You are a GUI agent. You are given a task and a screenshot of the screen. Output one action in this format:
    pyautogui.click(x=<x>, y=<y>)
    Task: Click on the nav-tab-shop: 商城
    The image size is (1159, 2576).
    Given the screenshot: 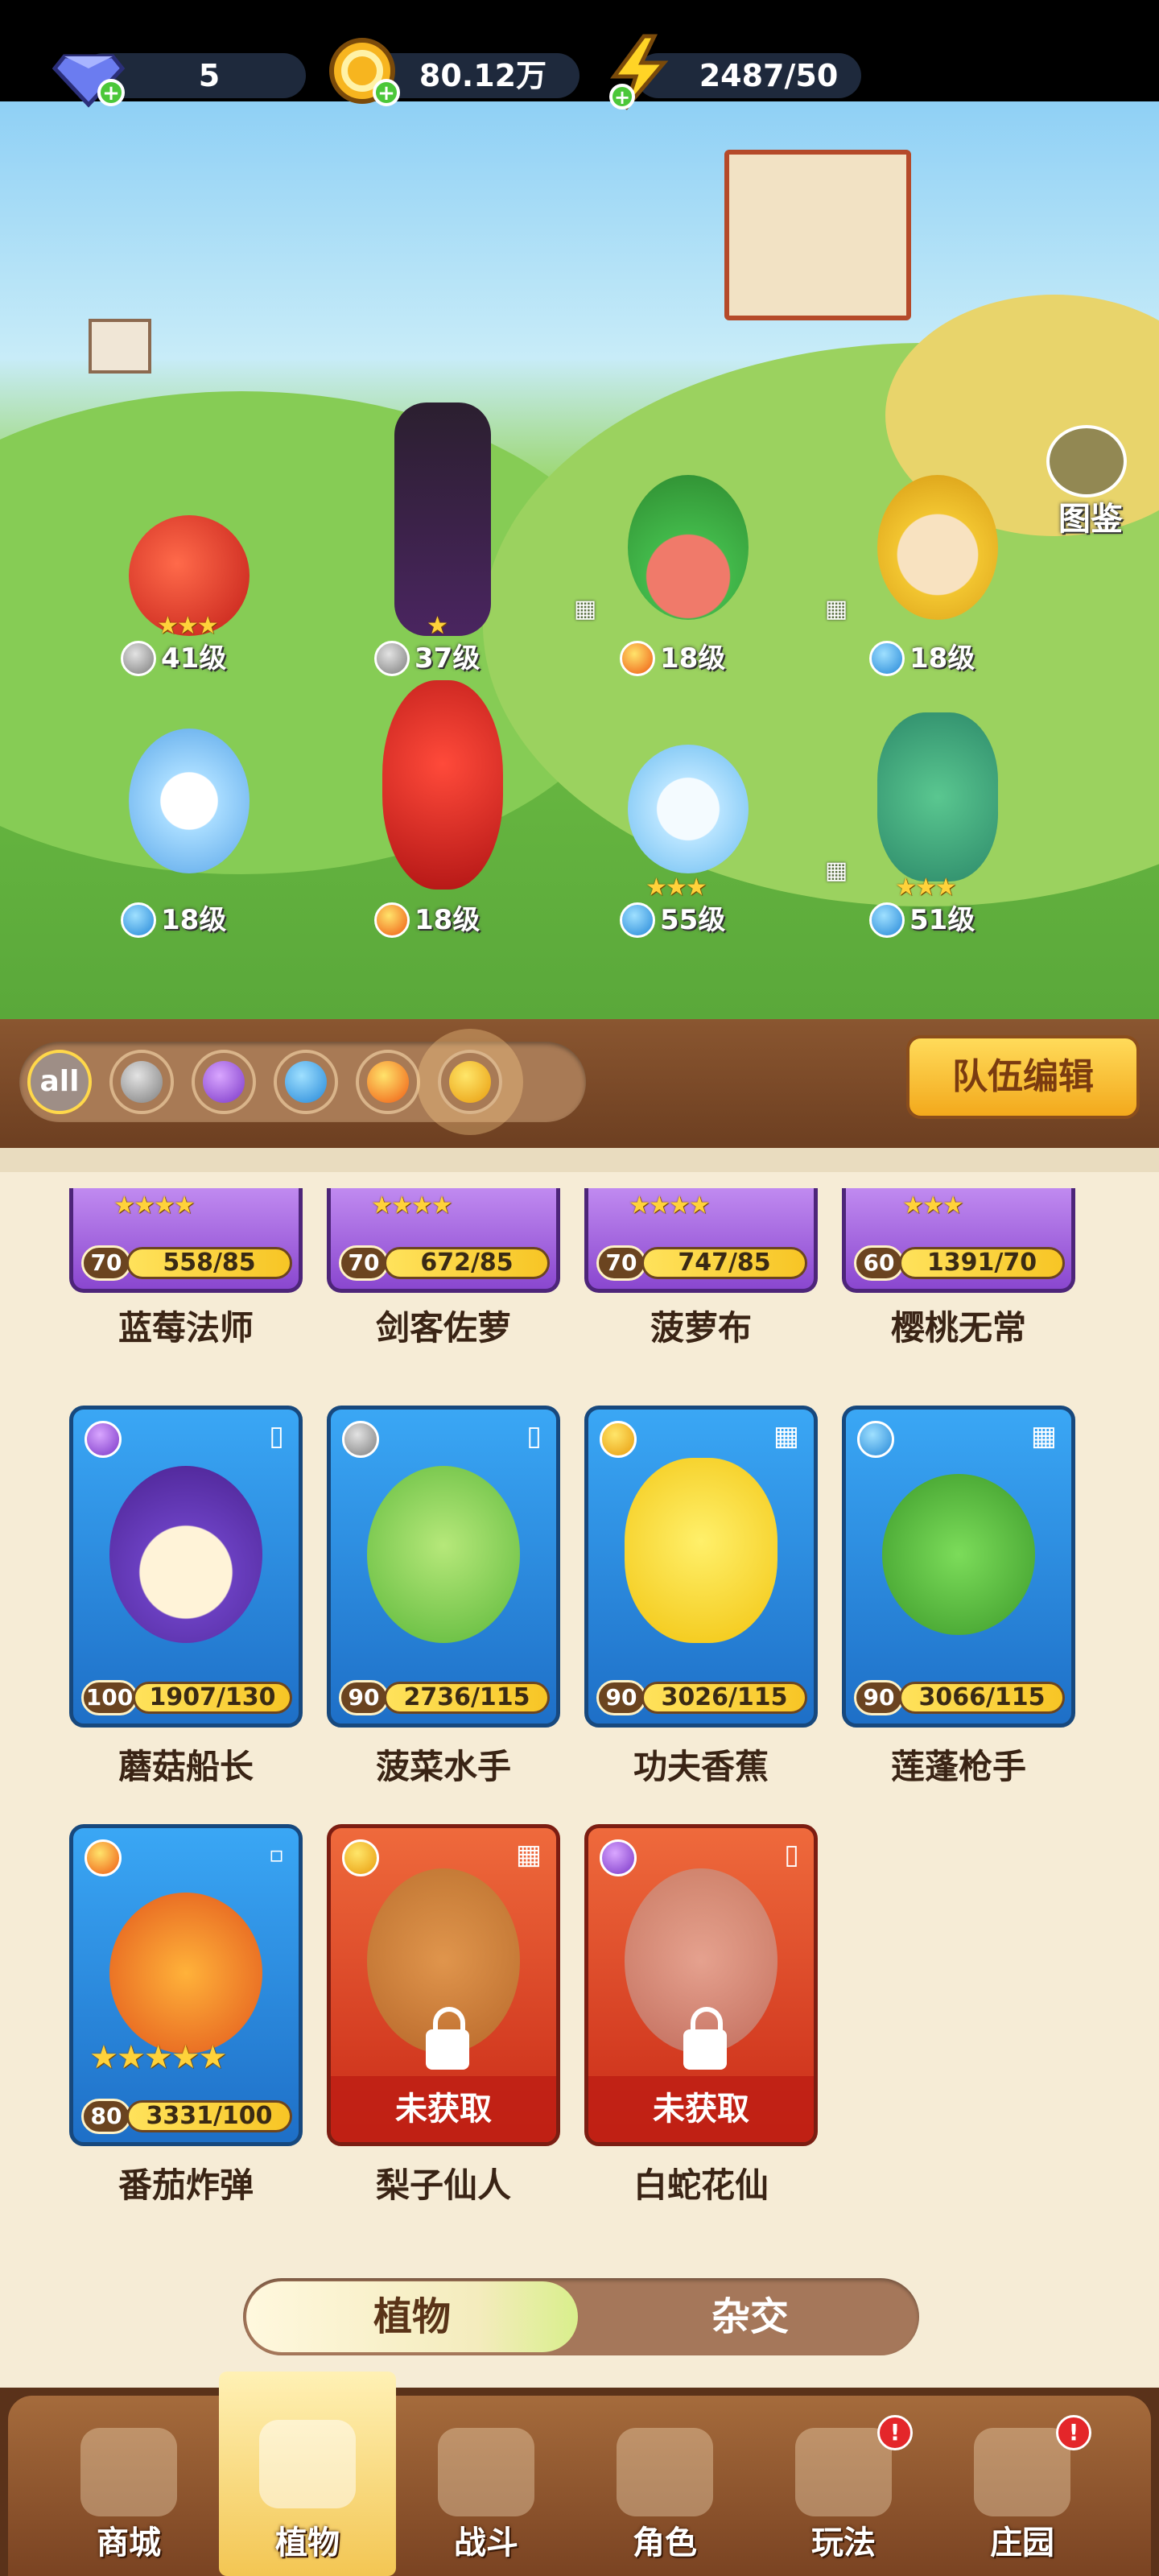 What is the action you would take?
    pyautogui.click(x=128, y=2486)
    